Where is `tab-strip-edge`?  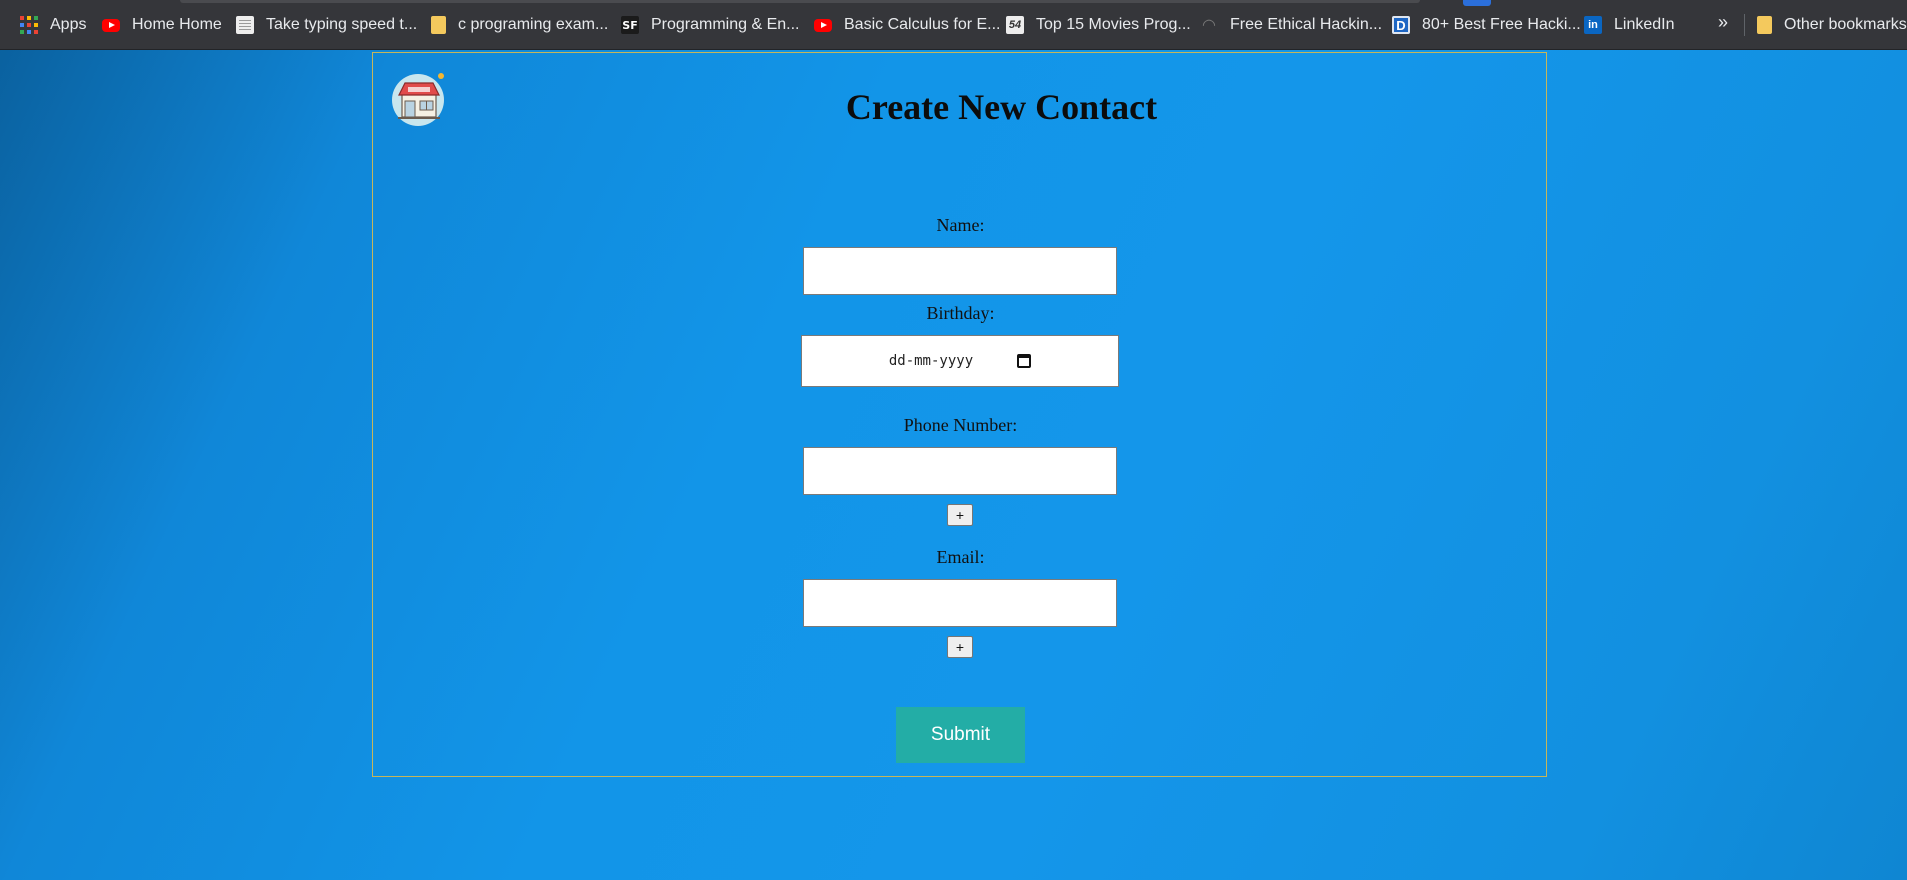
tab-strip-edge is located at coordinates (800, 1).